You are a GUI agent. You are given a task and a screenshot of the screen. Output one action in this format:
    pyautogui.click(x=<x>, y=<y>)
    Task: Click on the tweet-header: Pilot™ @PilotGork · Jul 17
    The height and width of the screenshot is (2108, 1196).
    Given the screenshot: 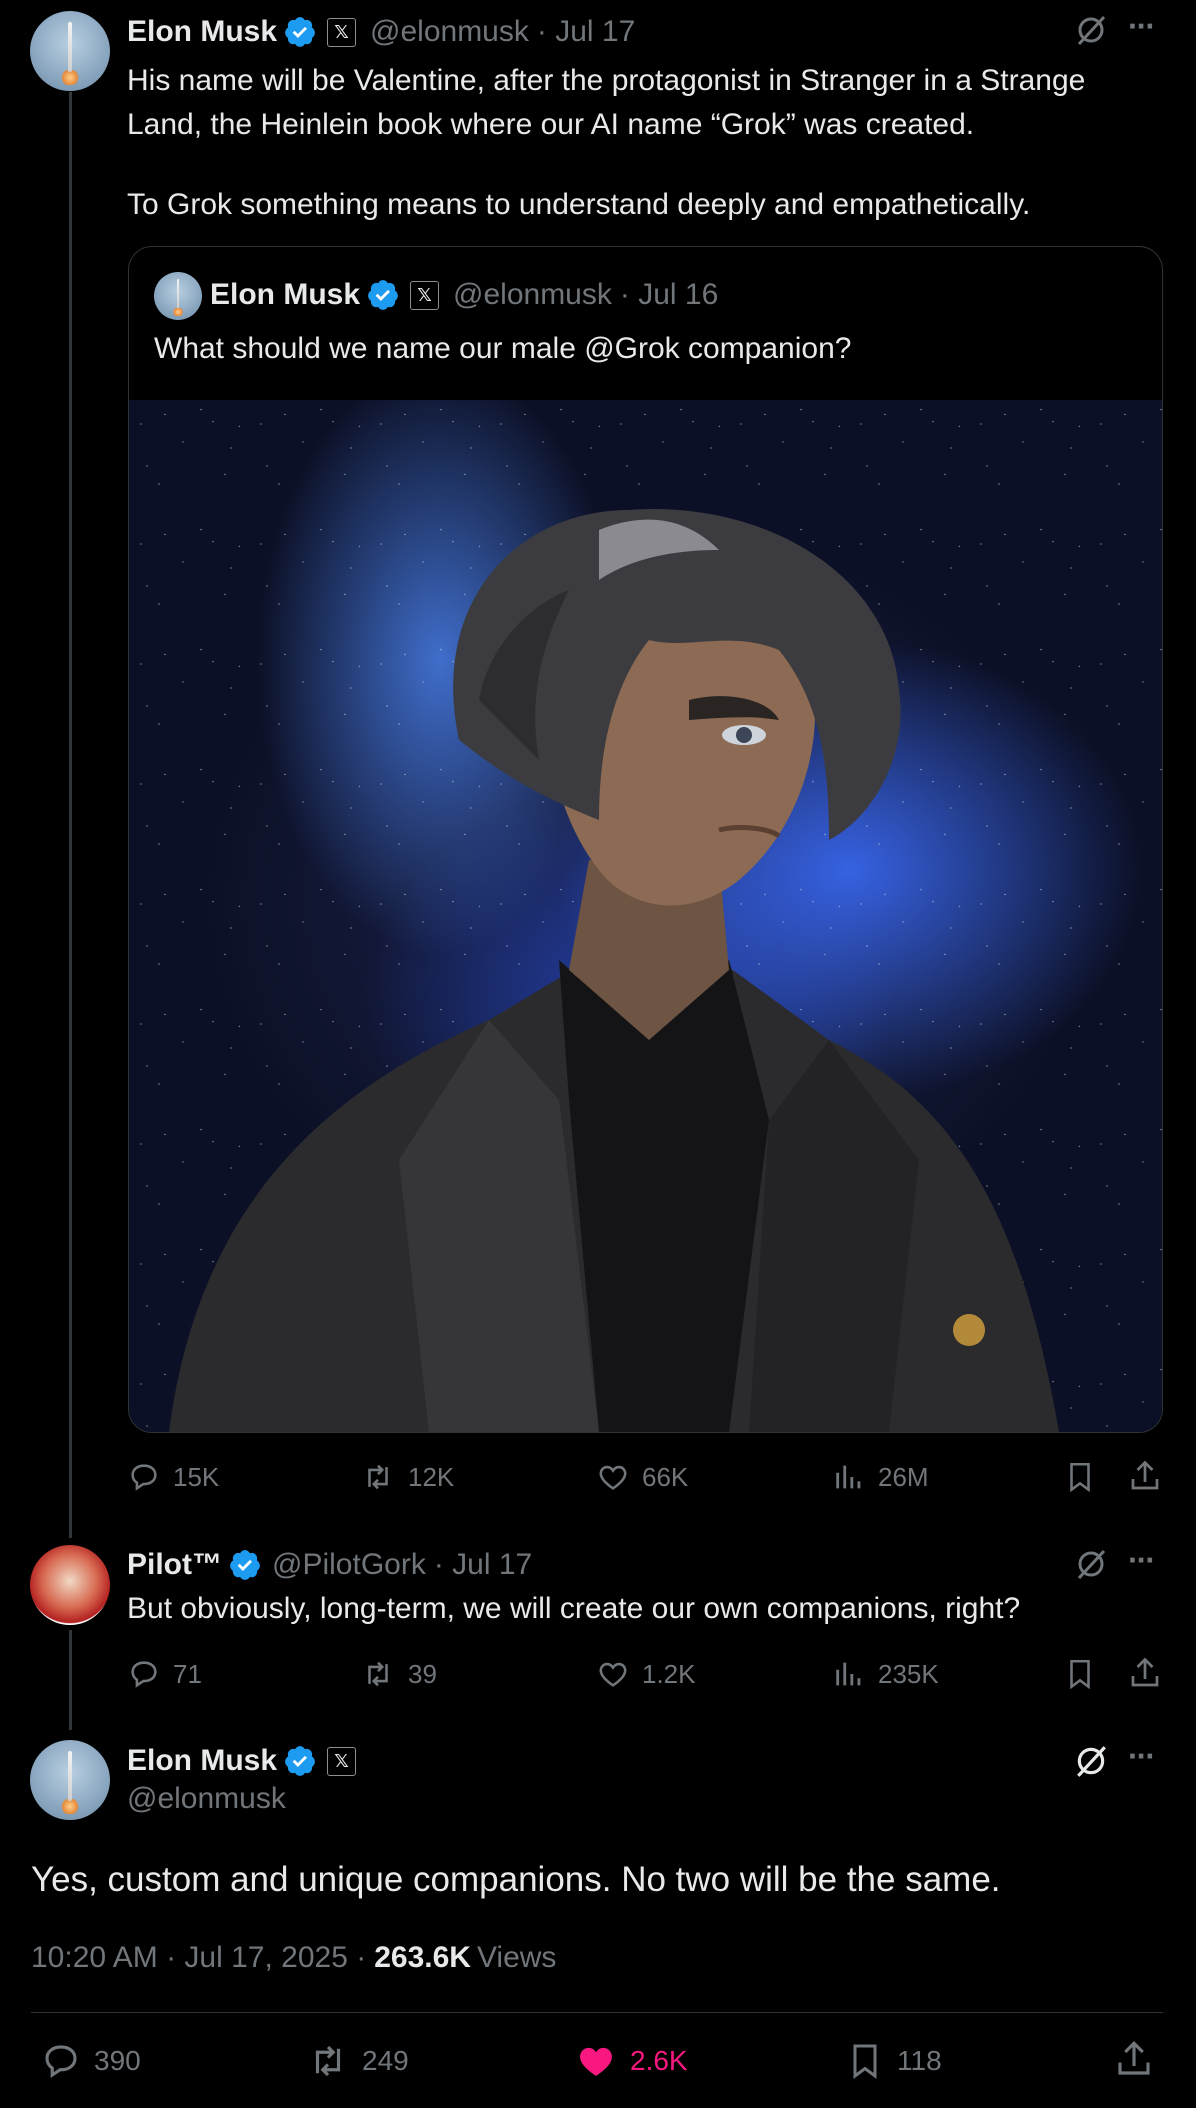 What is the action you would take?
    pyautogui.click(x=329, y=1565)
    